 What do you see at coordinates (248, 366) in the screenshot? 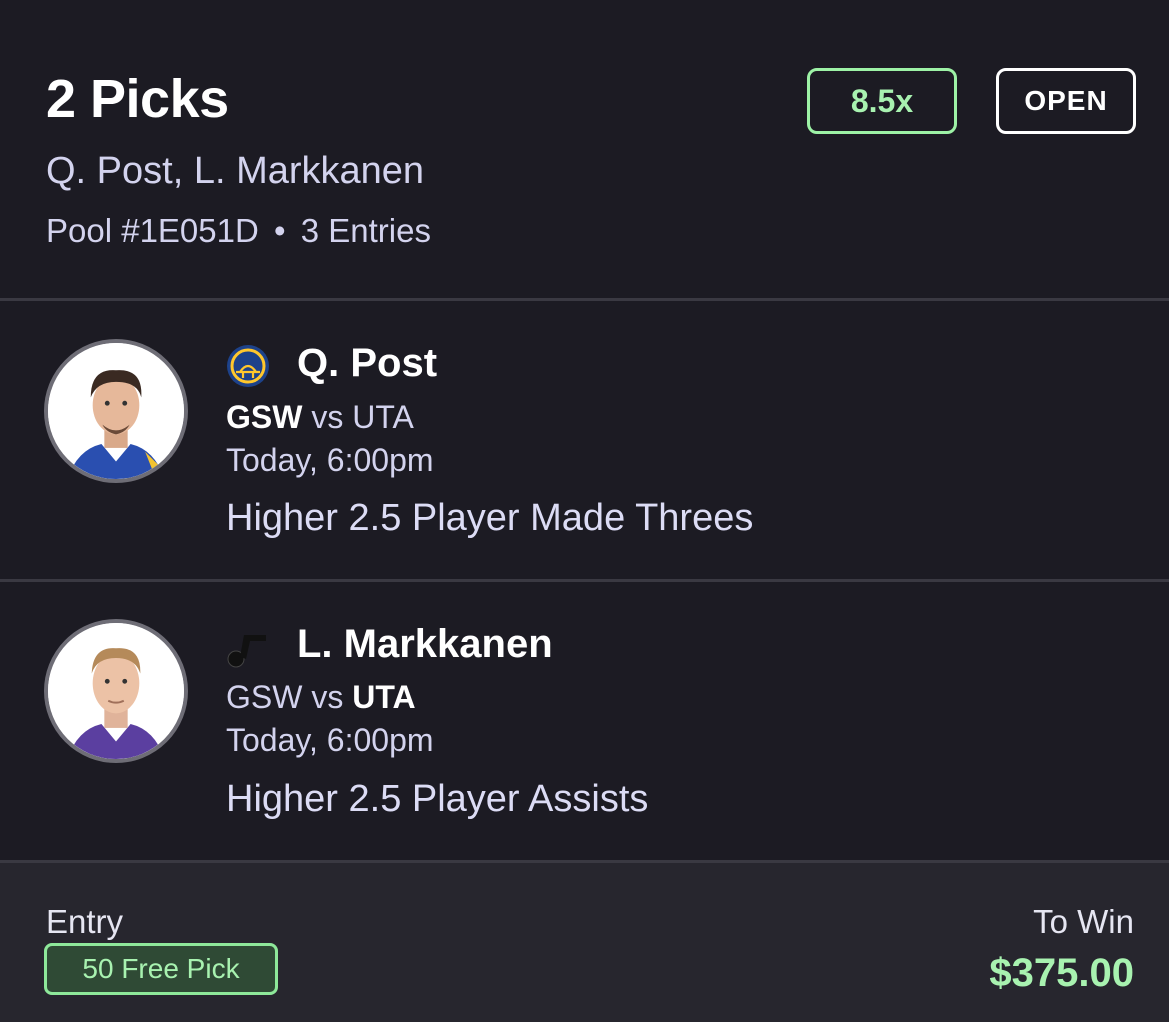
I see `warriors-logo-icon` at bounding box center [248, 366].